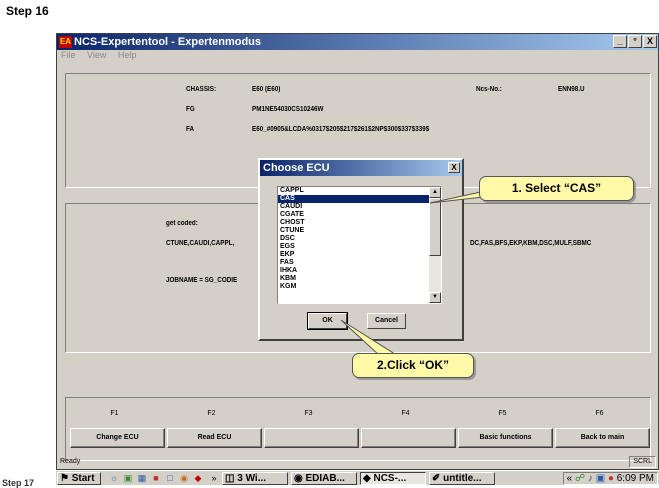 The width and height of the screenshot is (659, 488). What do you see at coordinates (635, 478) in the screenshot?
I see `tray-clock: 6:09 PM` at bounding box center [635, 478].